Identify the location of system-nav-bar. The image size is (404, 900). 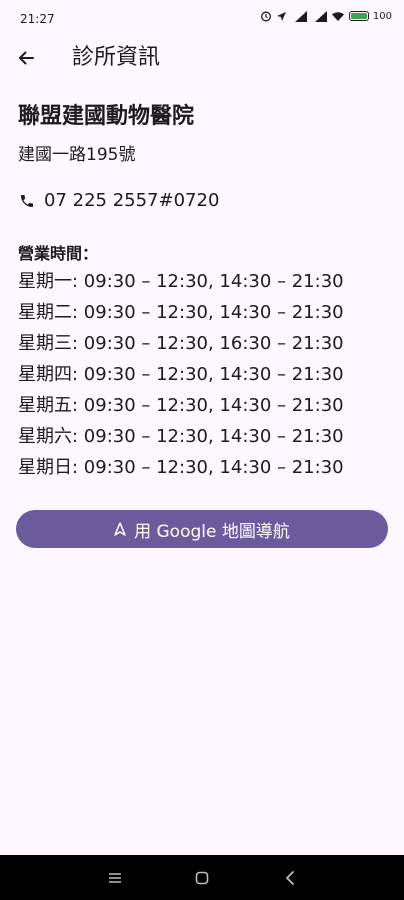
(202, 877).